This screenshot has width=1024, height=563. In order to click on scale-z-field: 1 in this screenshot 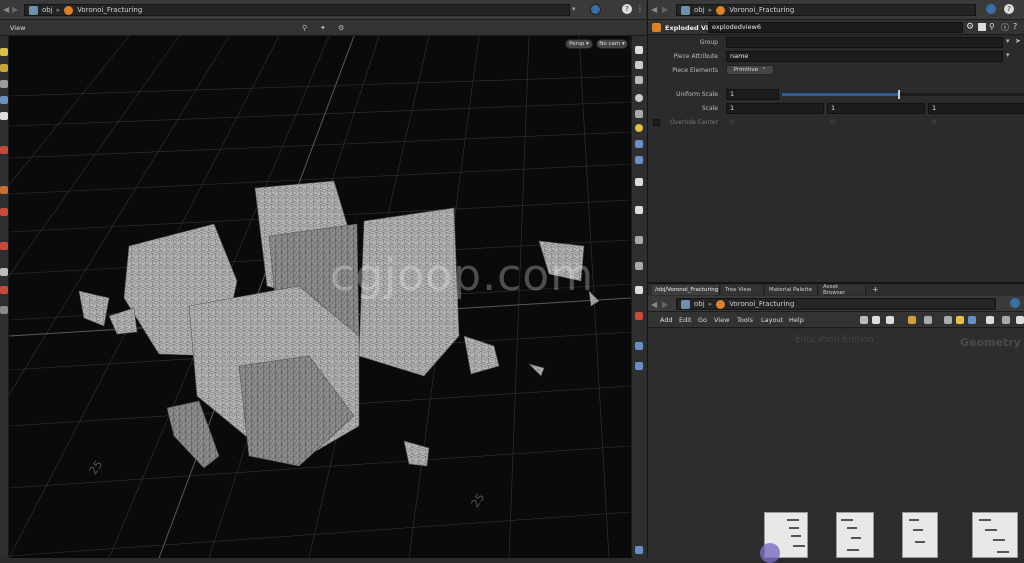, I will do `click(976, 108)`.